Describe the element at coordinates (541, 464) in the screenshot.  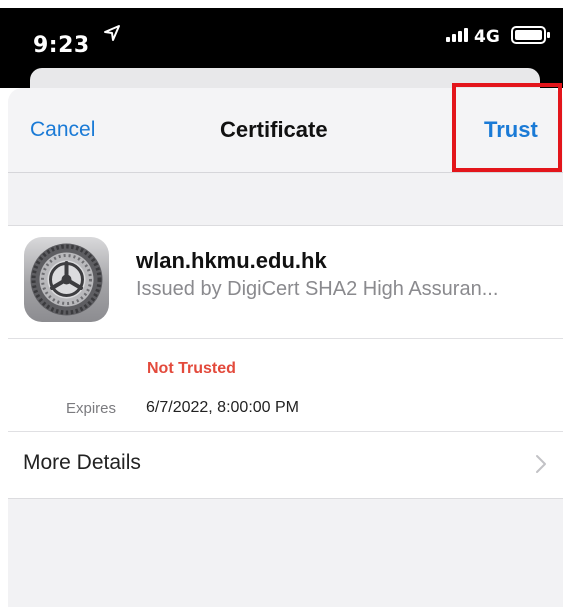
I see `chevron-right-icon` at that location.